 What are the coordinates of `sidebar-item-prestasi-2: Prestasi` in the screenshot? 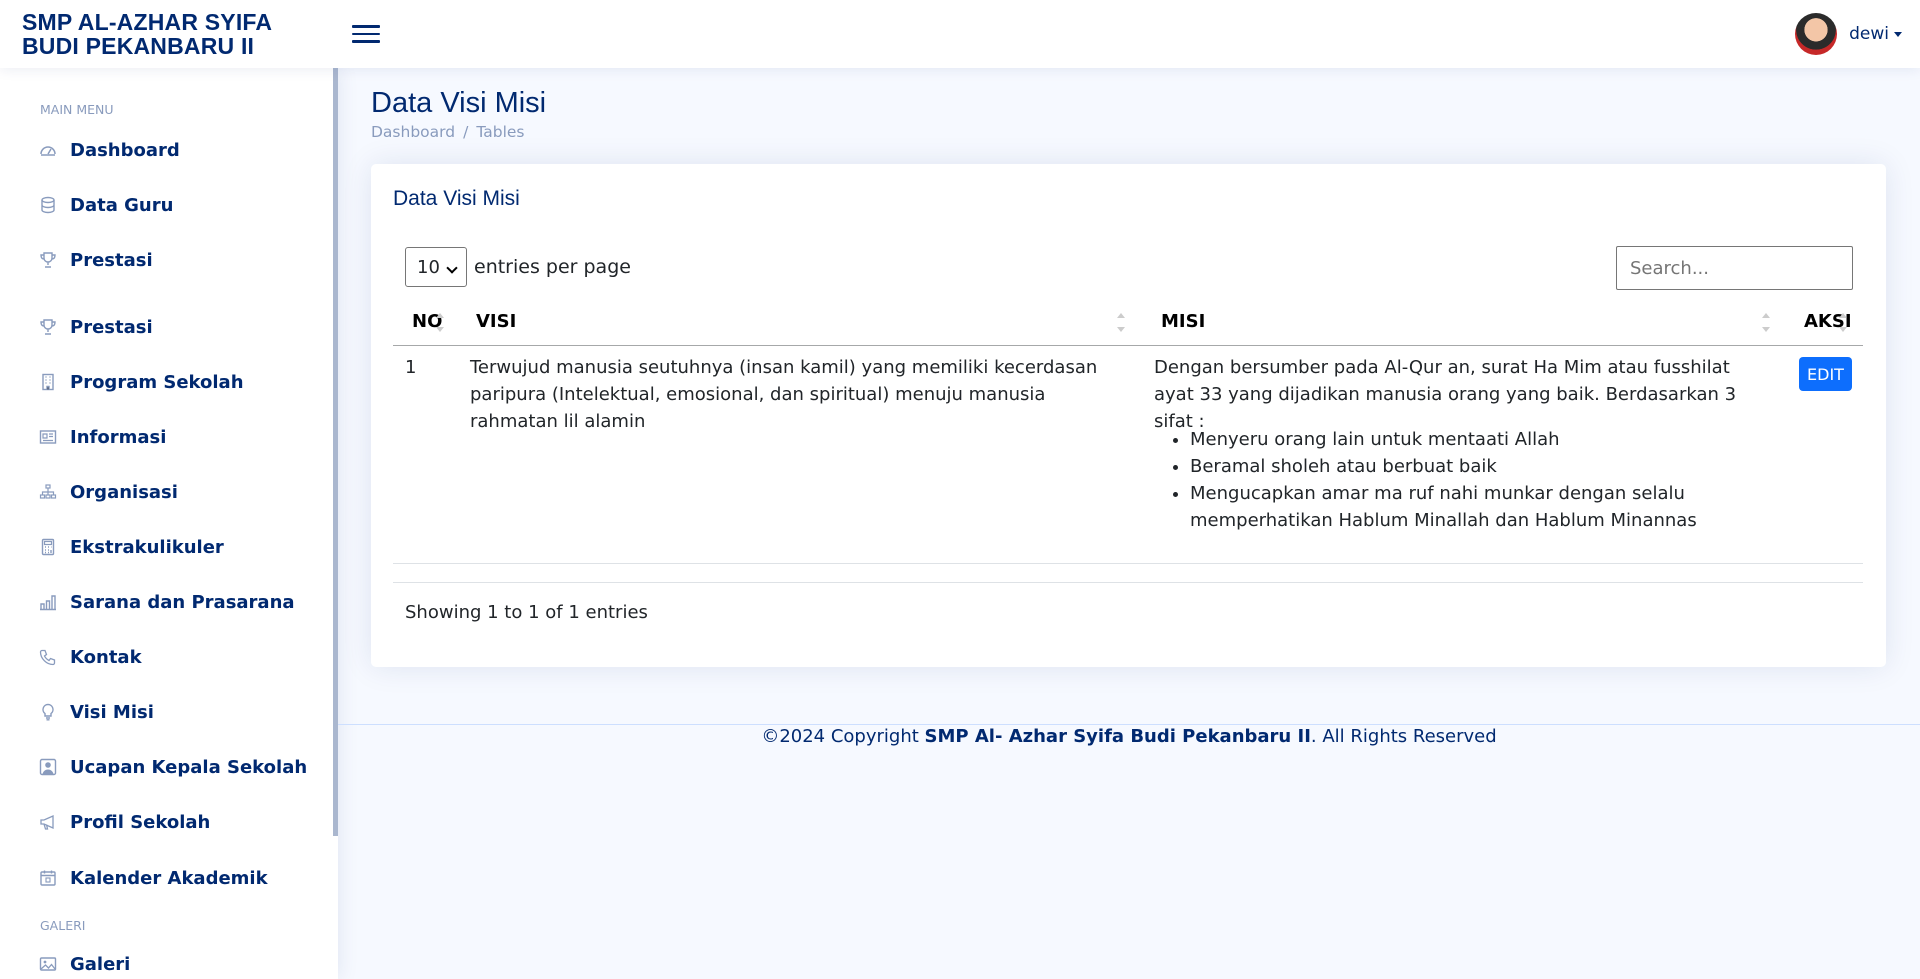 It's located at (95, 327).